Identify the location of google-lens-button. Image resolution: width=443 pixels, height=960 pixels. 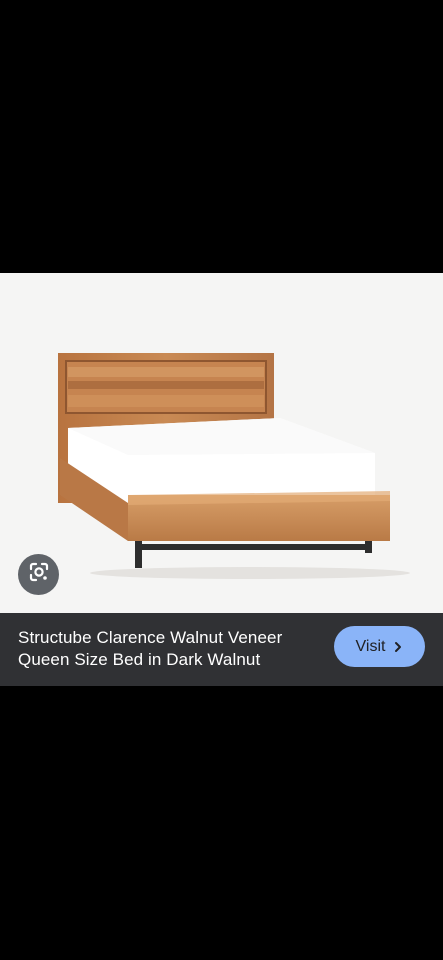
(38, 574).